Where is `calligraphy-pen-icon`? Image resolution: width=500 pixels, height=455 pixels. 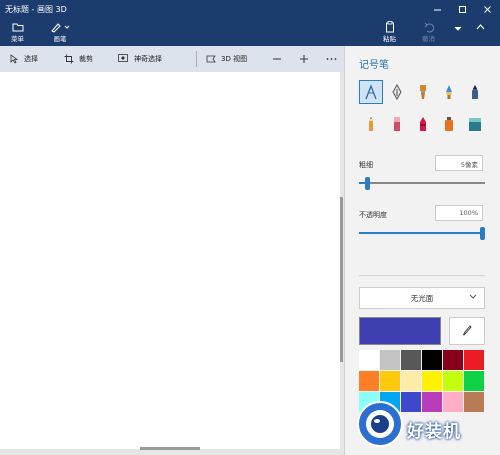 calligraphy-pen-icon is located at coordinates (397, 92).